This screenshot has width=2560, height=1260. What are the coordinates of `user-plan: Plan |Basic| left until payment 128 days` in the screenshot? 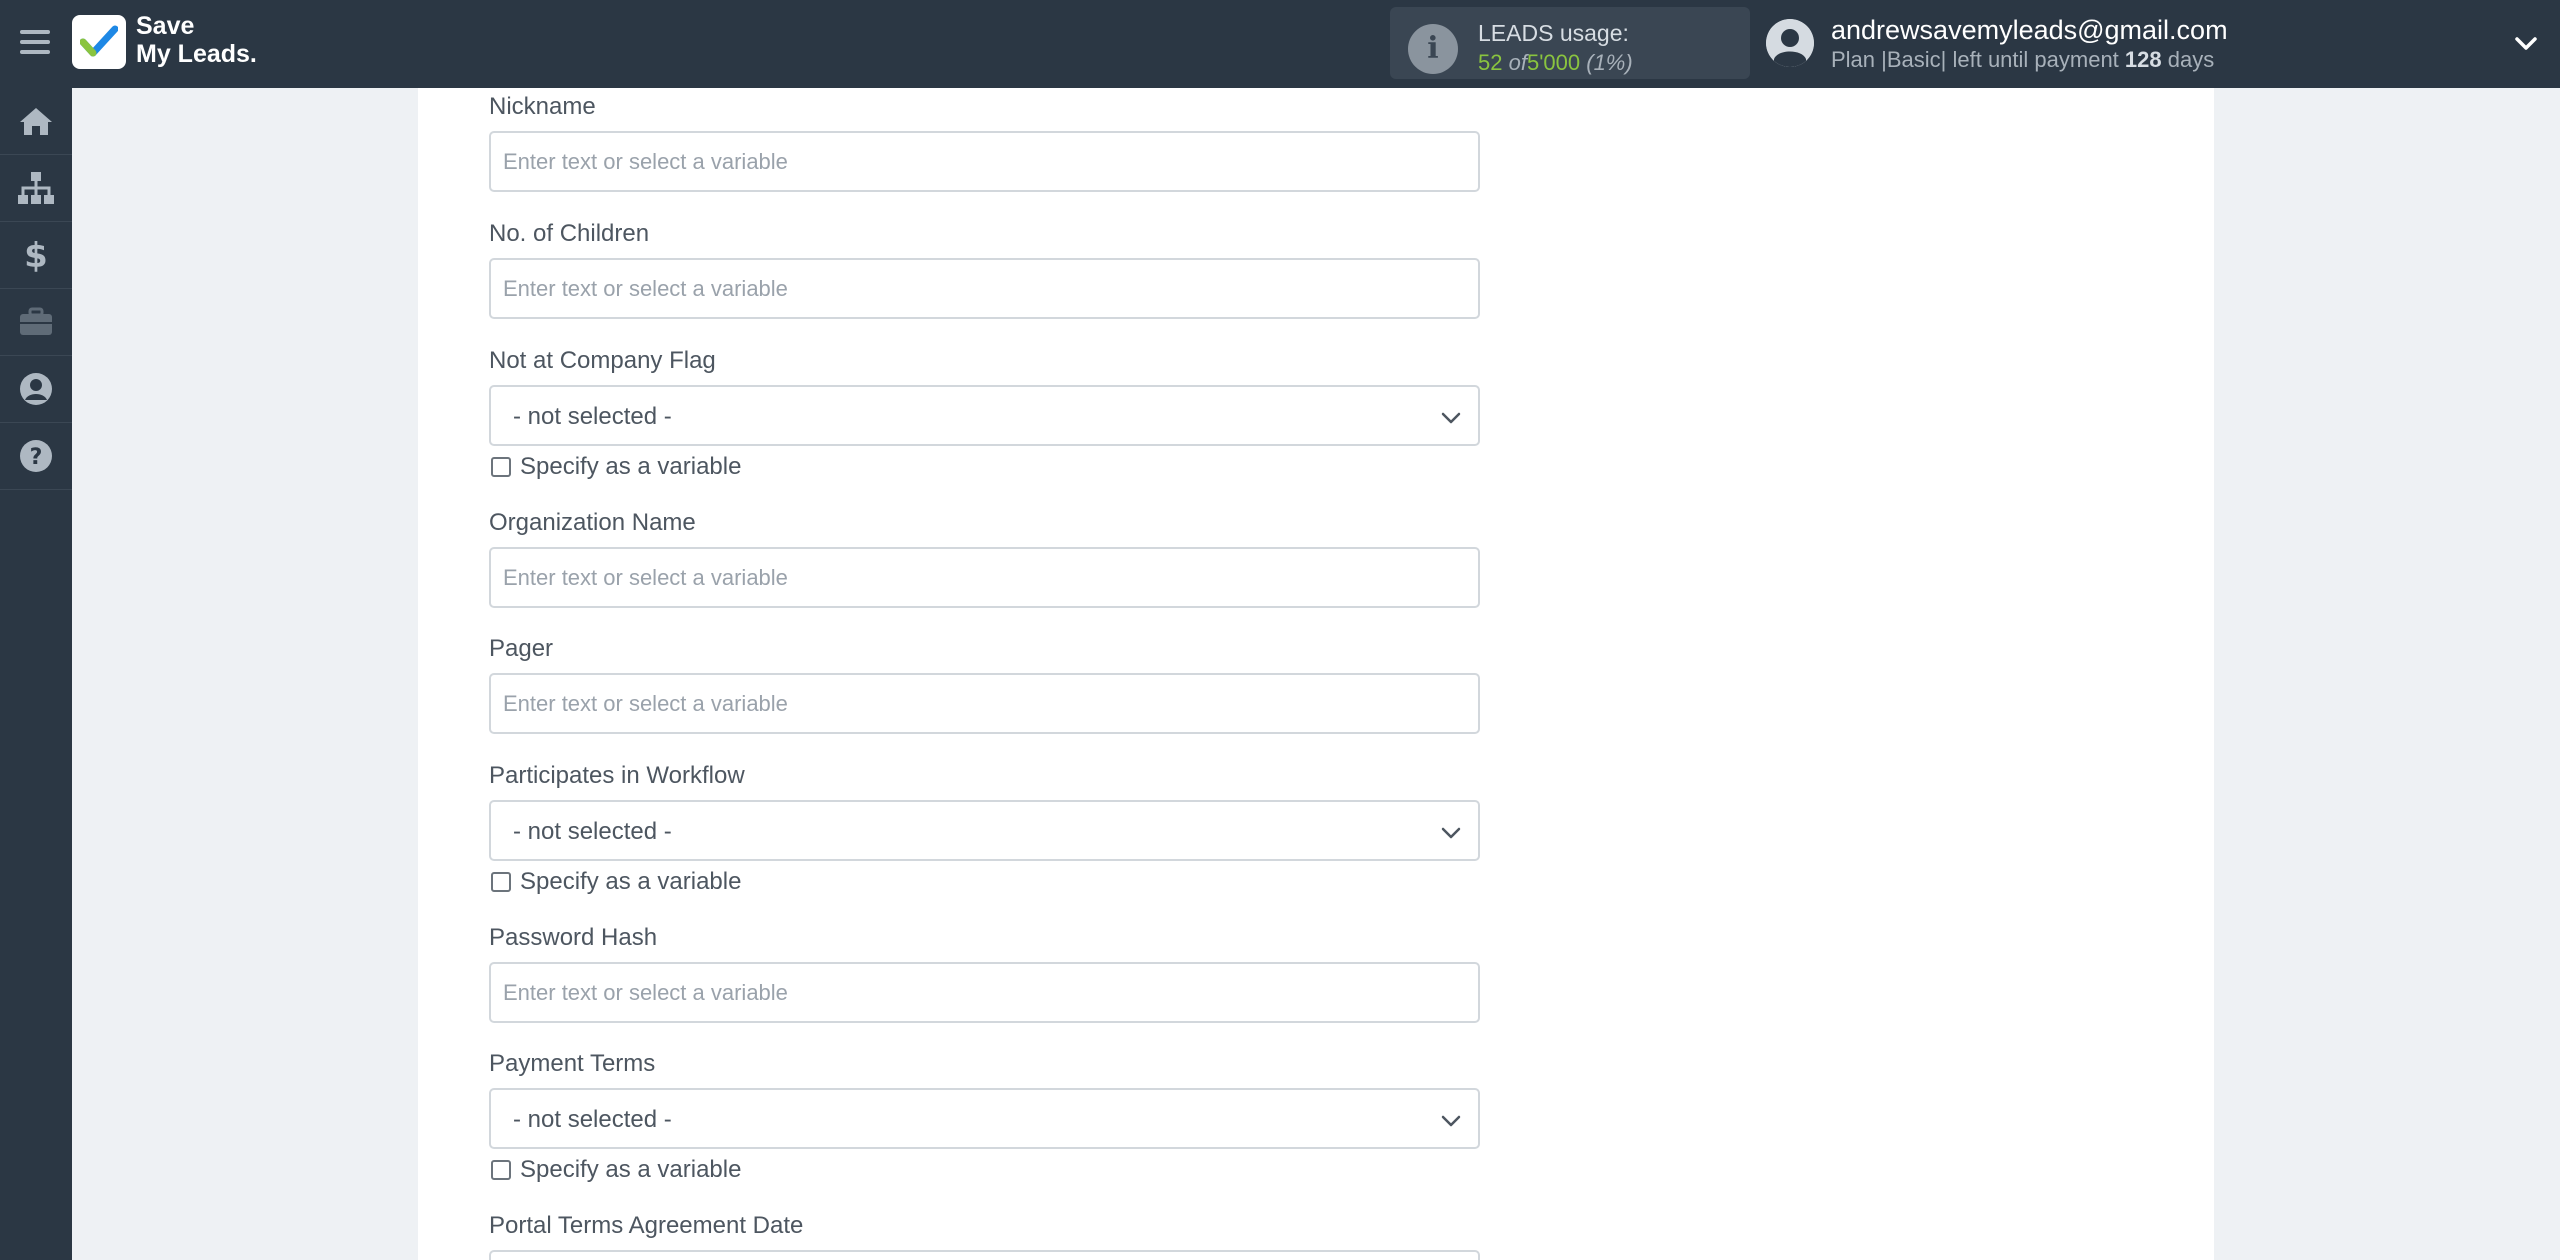 It's located at (2022, 60).